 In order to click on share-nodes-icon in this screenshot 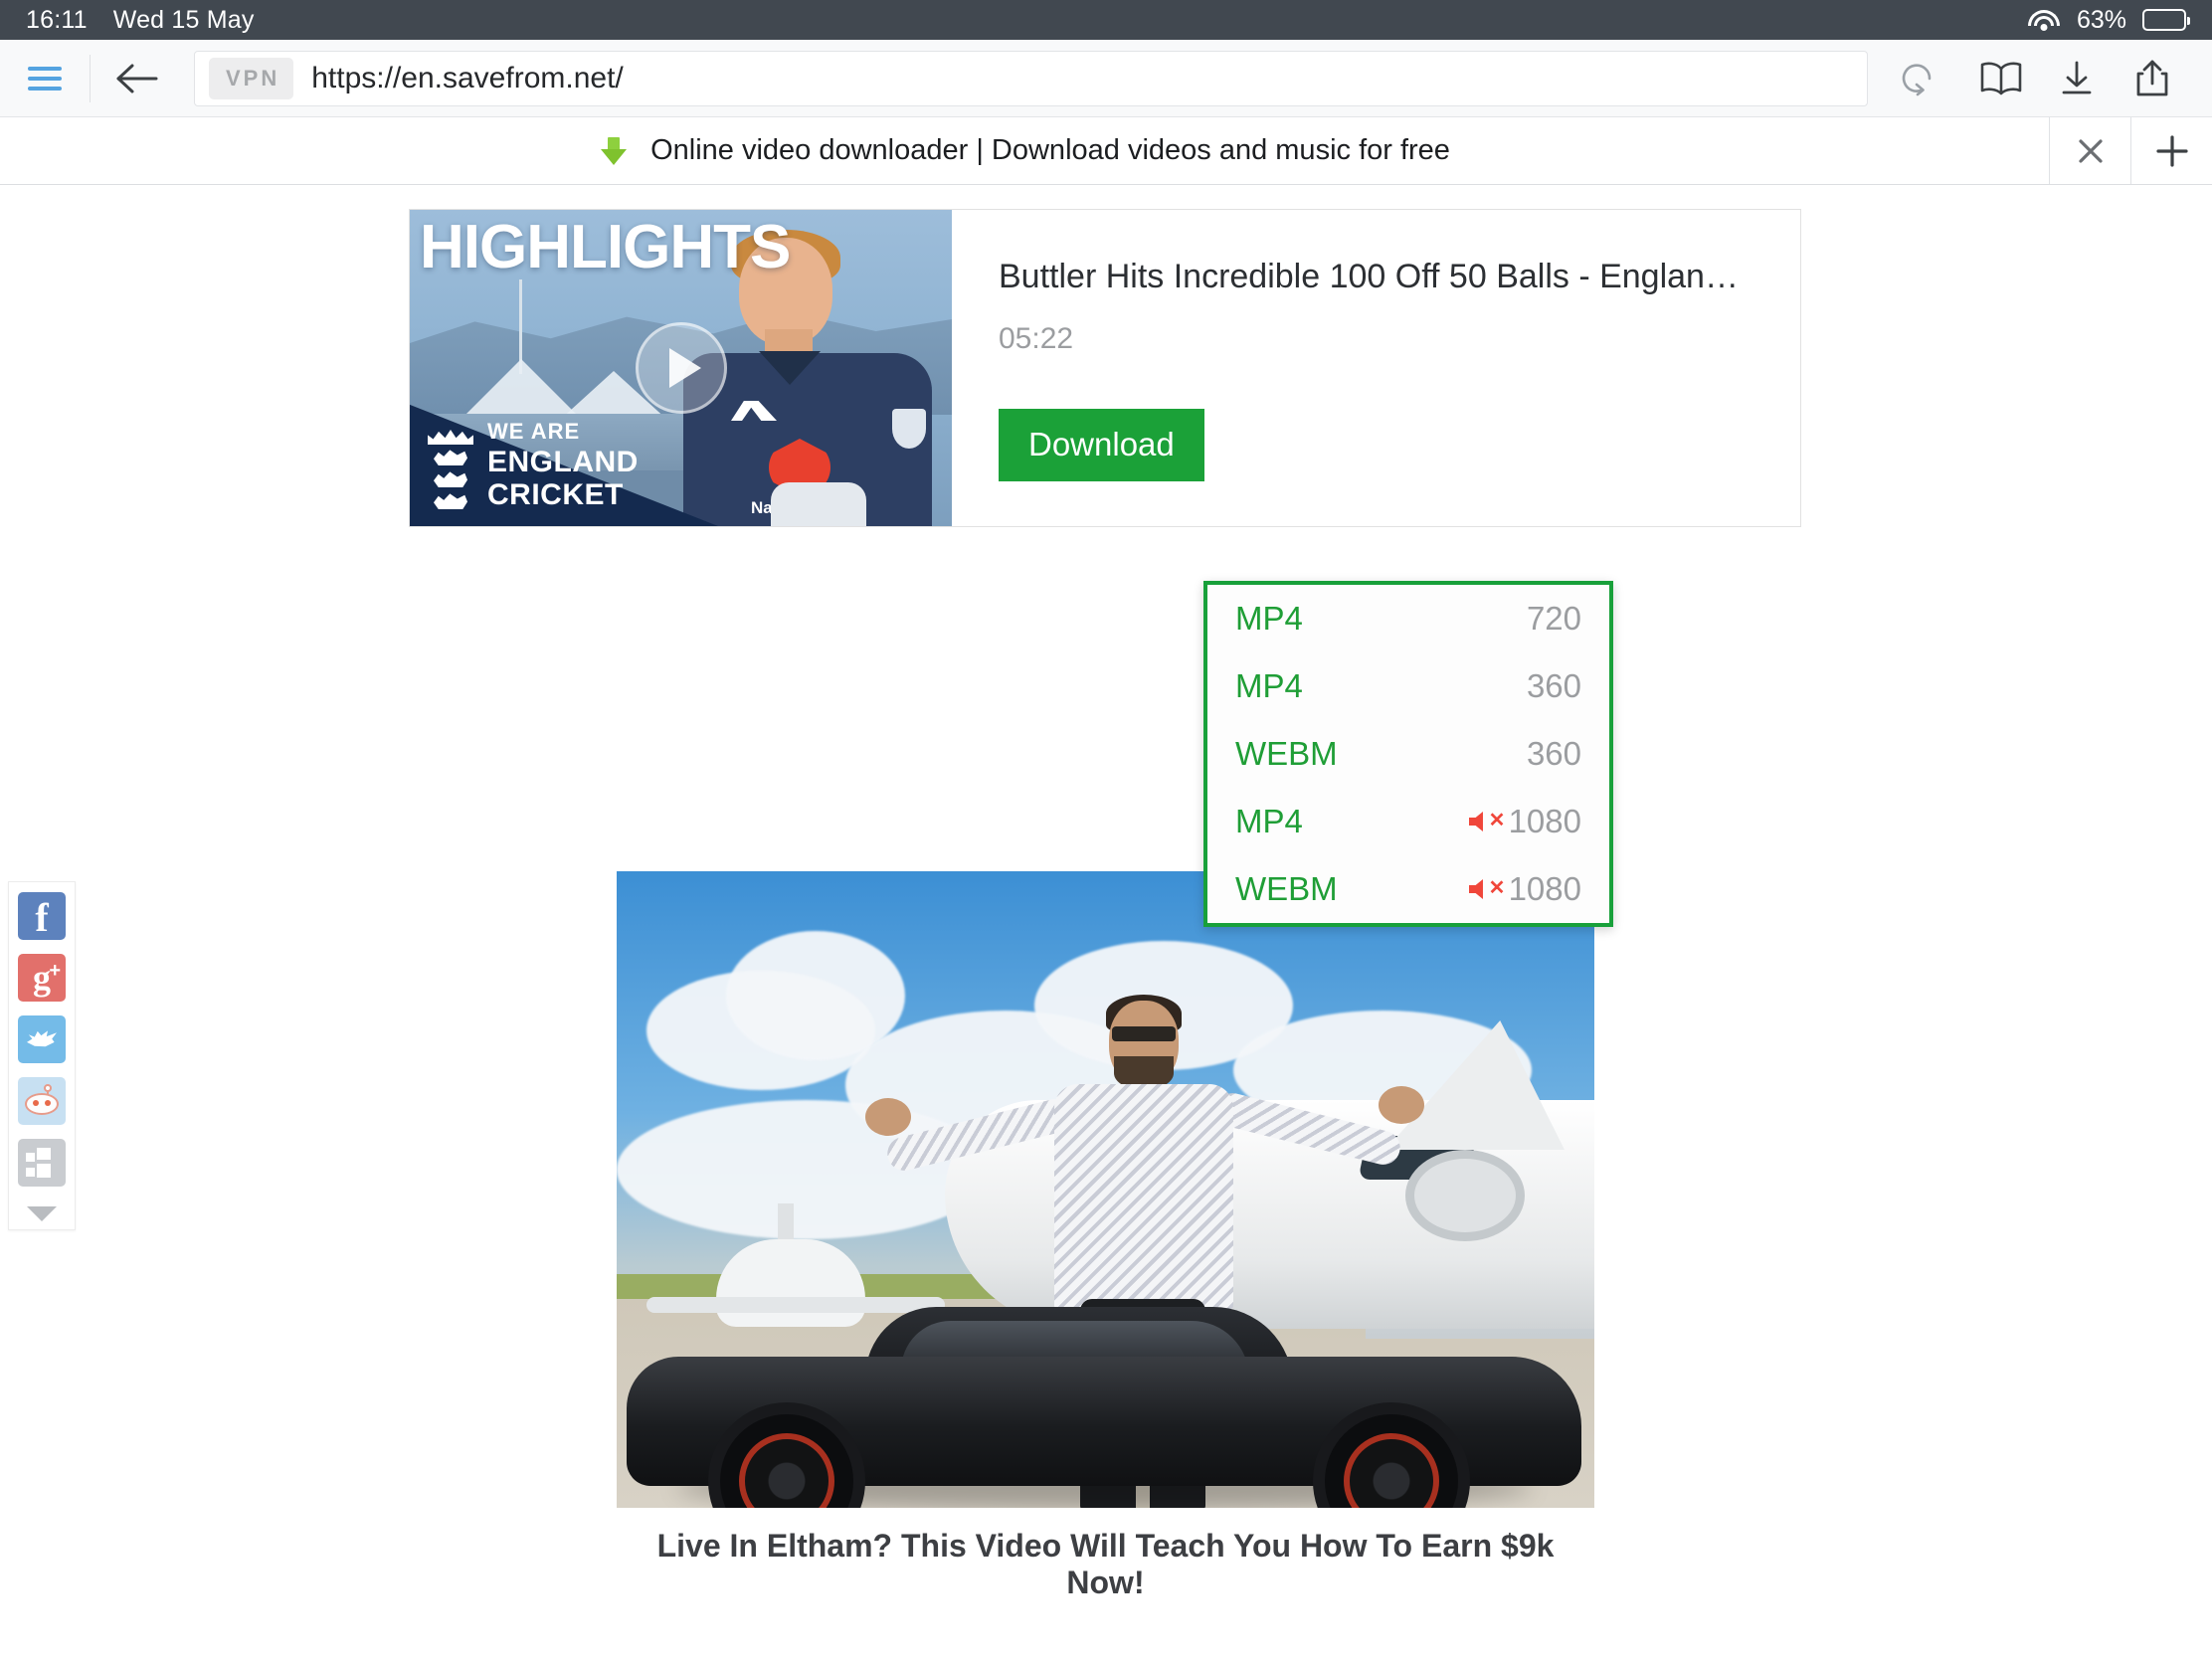, I will do `click(42, 1163)`.